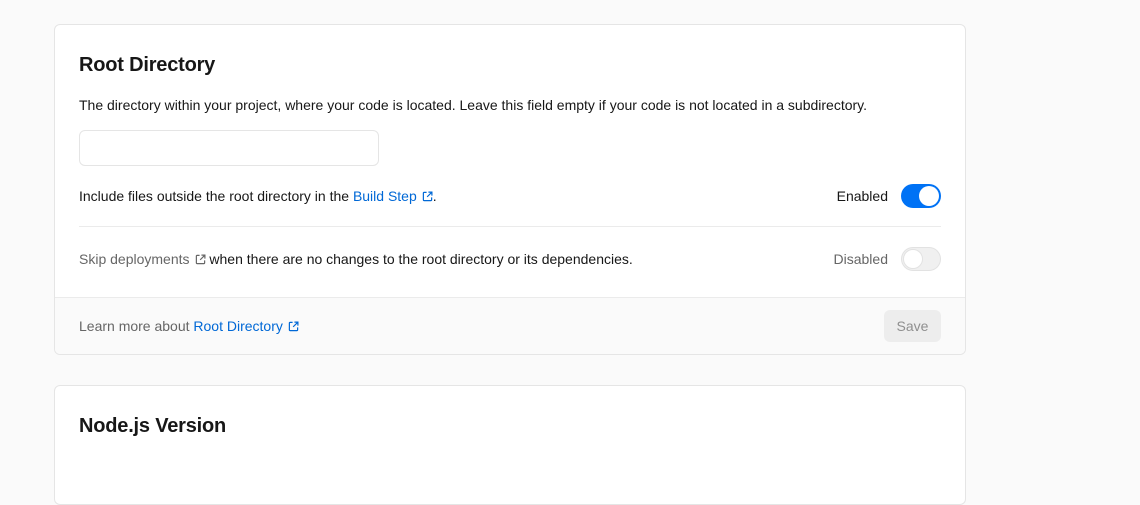  What do you see at coordinates (434, 196) in the screenshot?
I see `include-files-period: .` at bounding box center [434, 196].